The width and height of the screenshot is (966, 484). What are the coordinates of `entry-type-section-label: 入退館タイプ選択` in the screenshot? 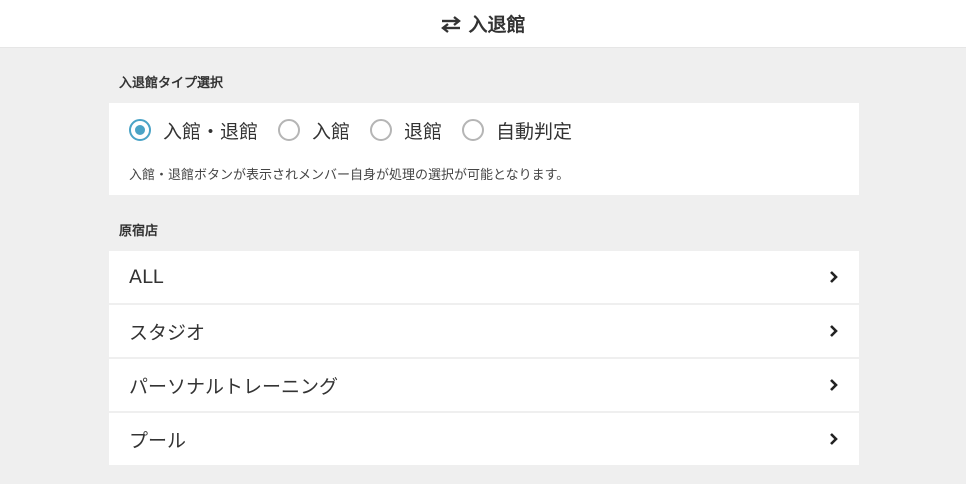 It's located at (171, 83).